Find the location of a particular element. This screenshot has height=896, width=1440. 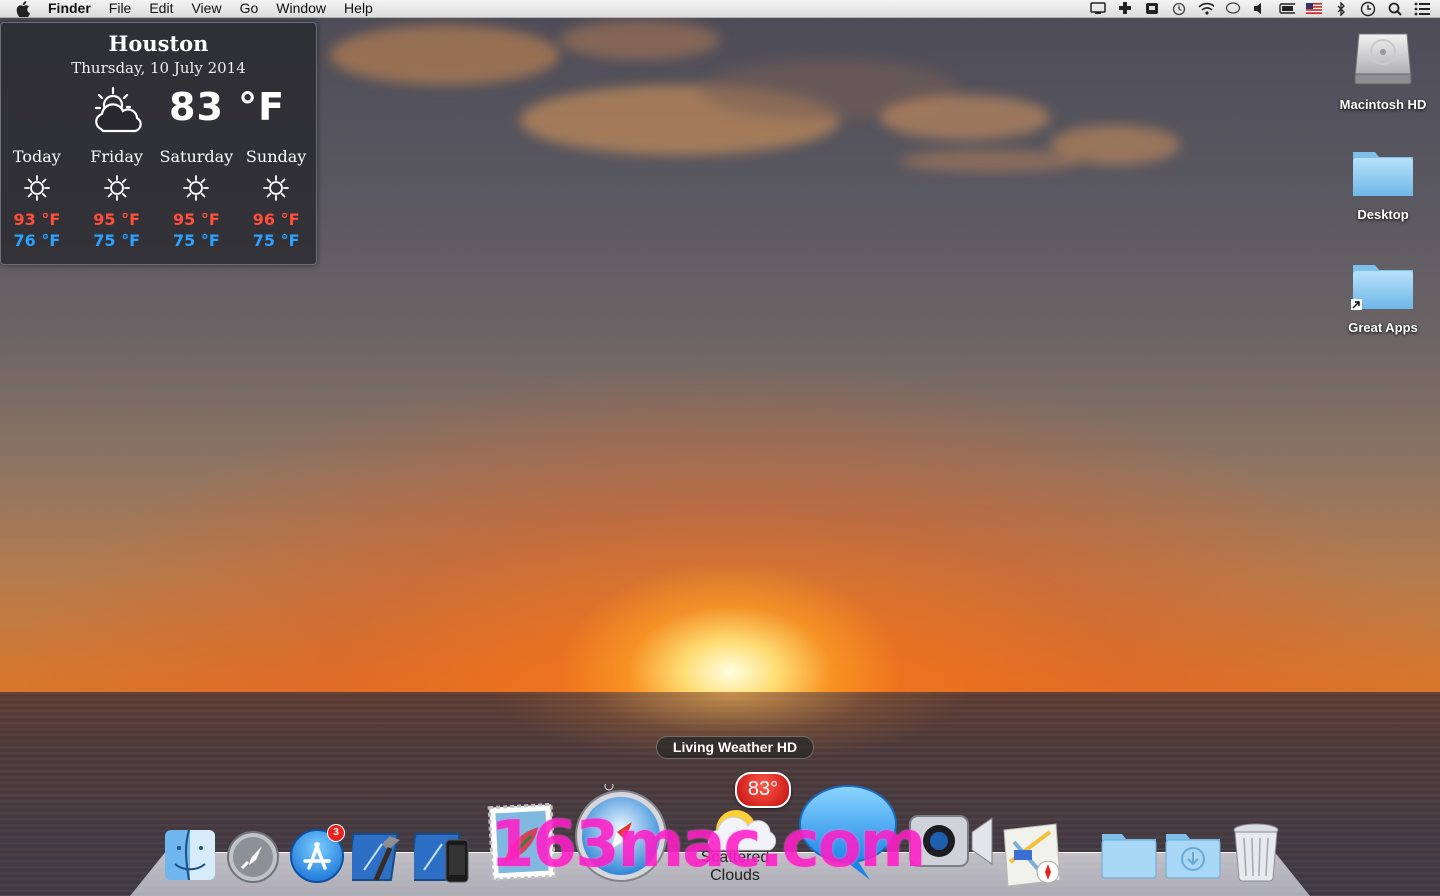

desktop-icon-macintosh-hd: Macintosh HD is located at coordinates (1383, 69).